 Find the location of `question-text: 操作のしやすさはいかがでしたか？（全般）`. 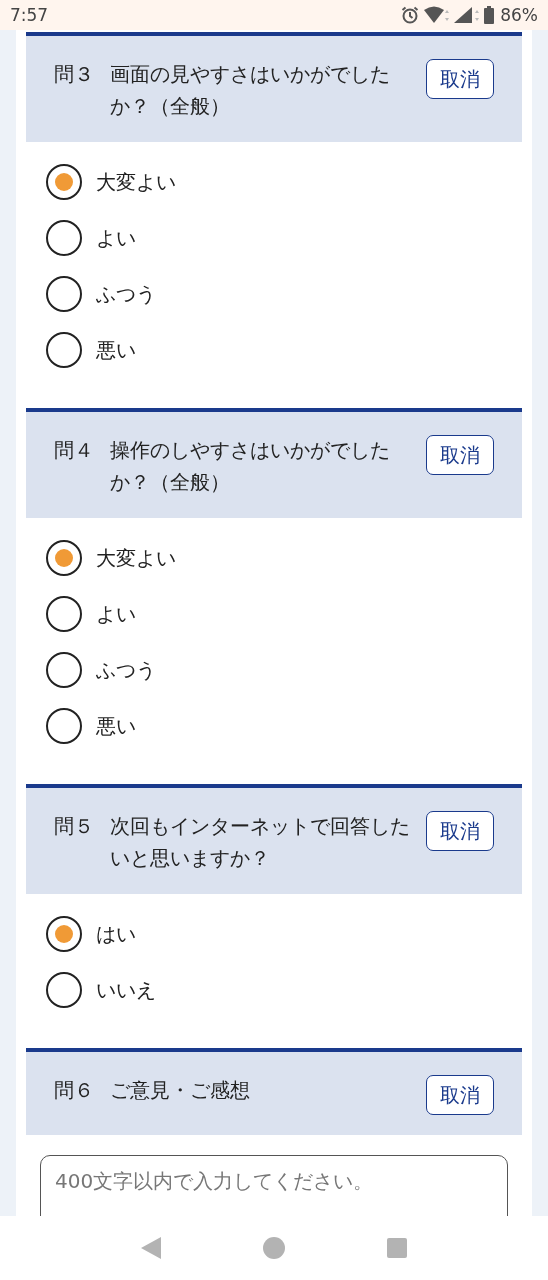

question-text: 操作のしやすさはいかがでしたか？（全般） is located at coordinates (250, 466).